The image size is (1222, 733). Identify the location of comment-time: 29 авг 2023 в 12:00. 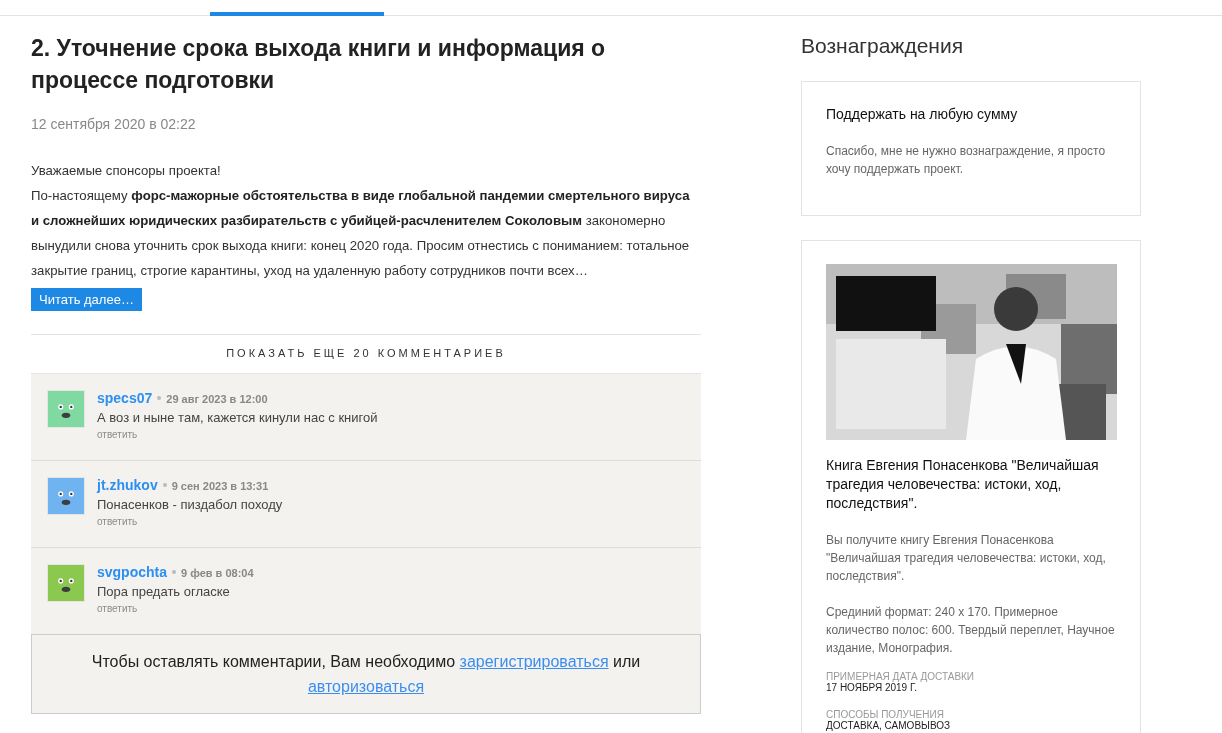
(217, 399).